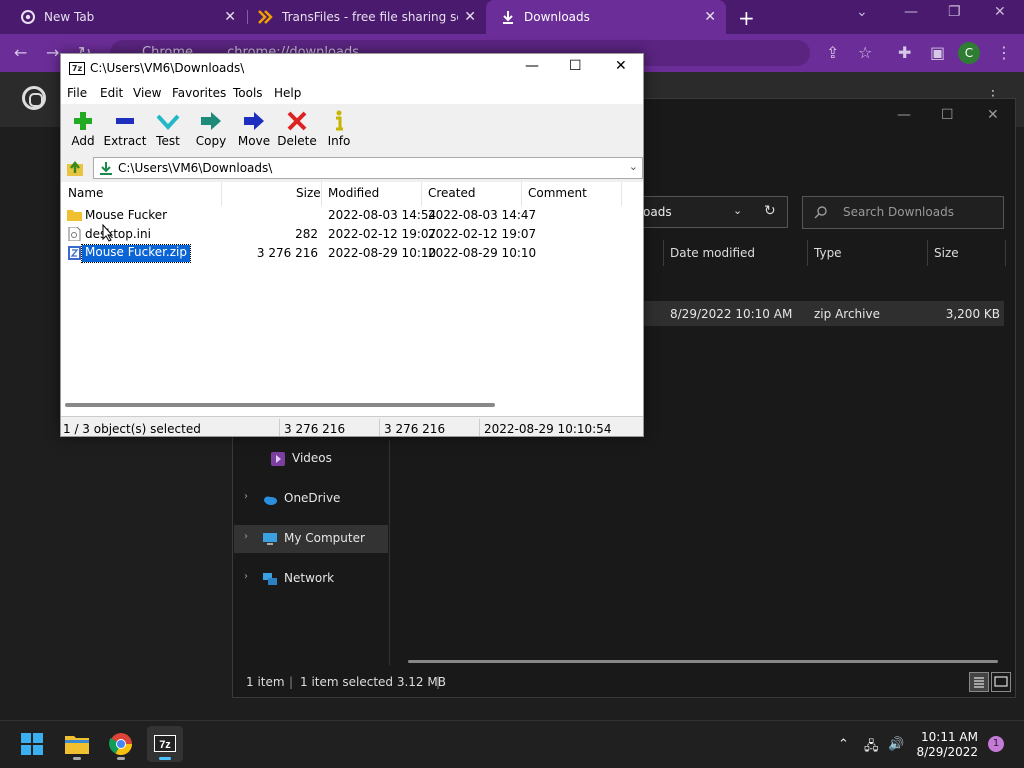  Describe the element at coordinates (871, 748) in the screenshot. I see `network-tray-icon: 🖧` at that location.